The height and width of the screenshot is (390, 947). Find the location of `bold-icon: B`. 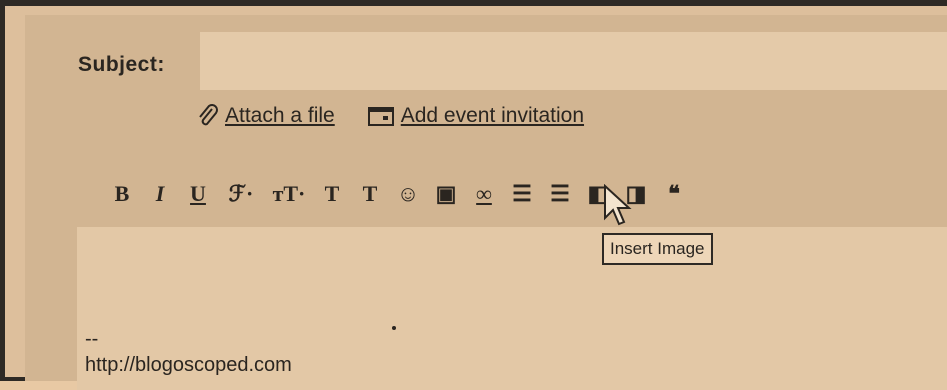

bold-icon: B is located at coordinates (122, 193).